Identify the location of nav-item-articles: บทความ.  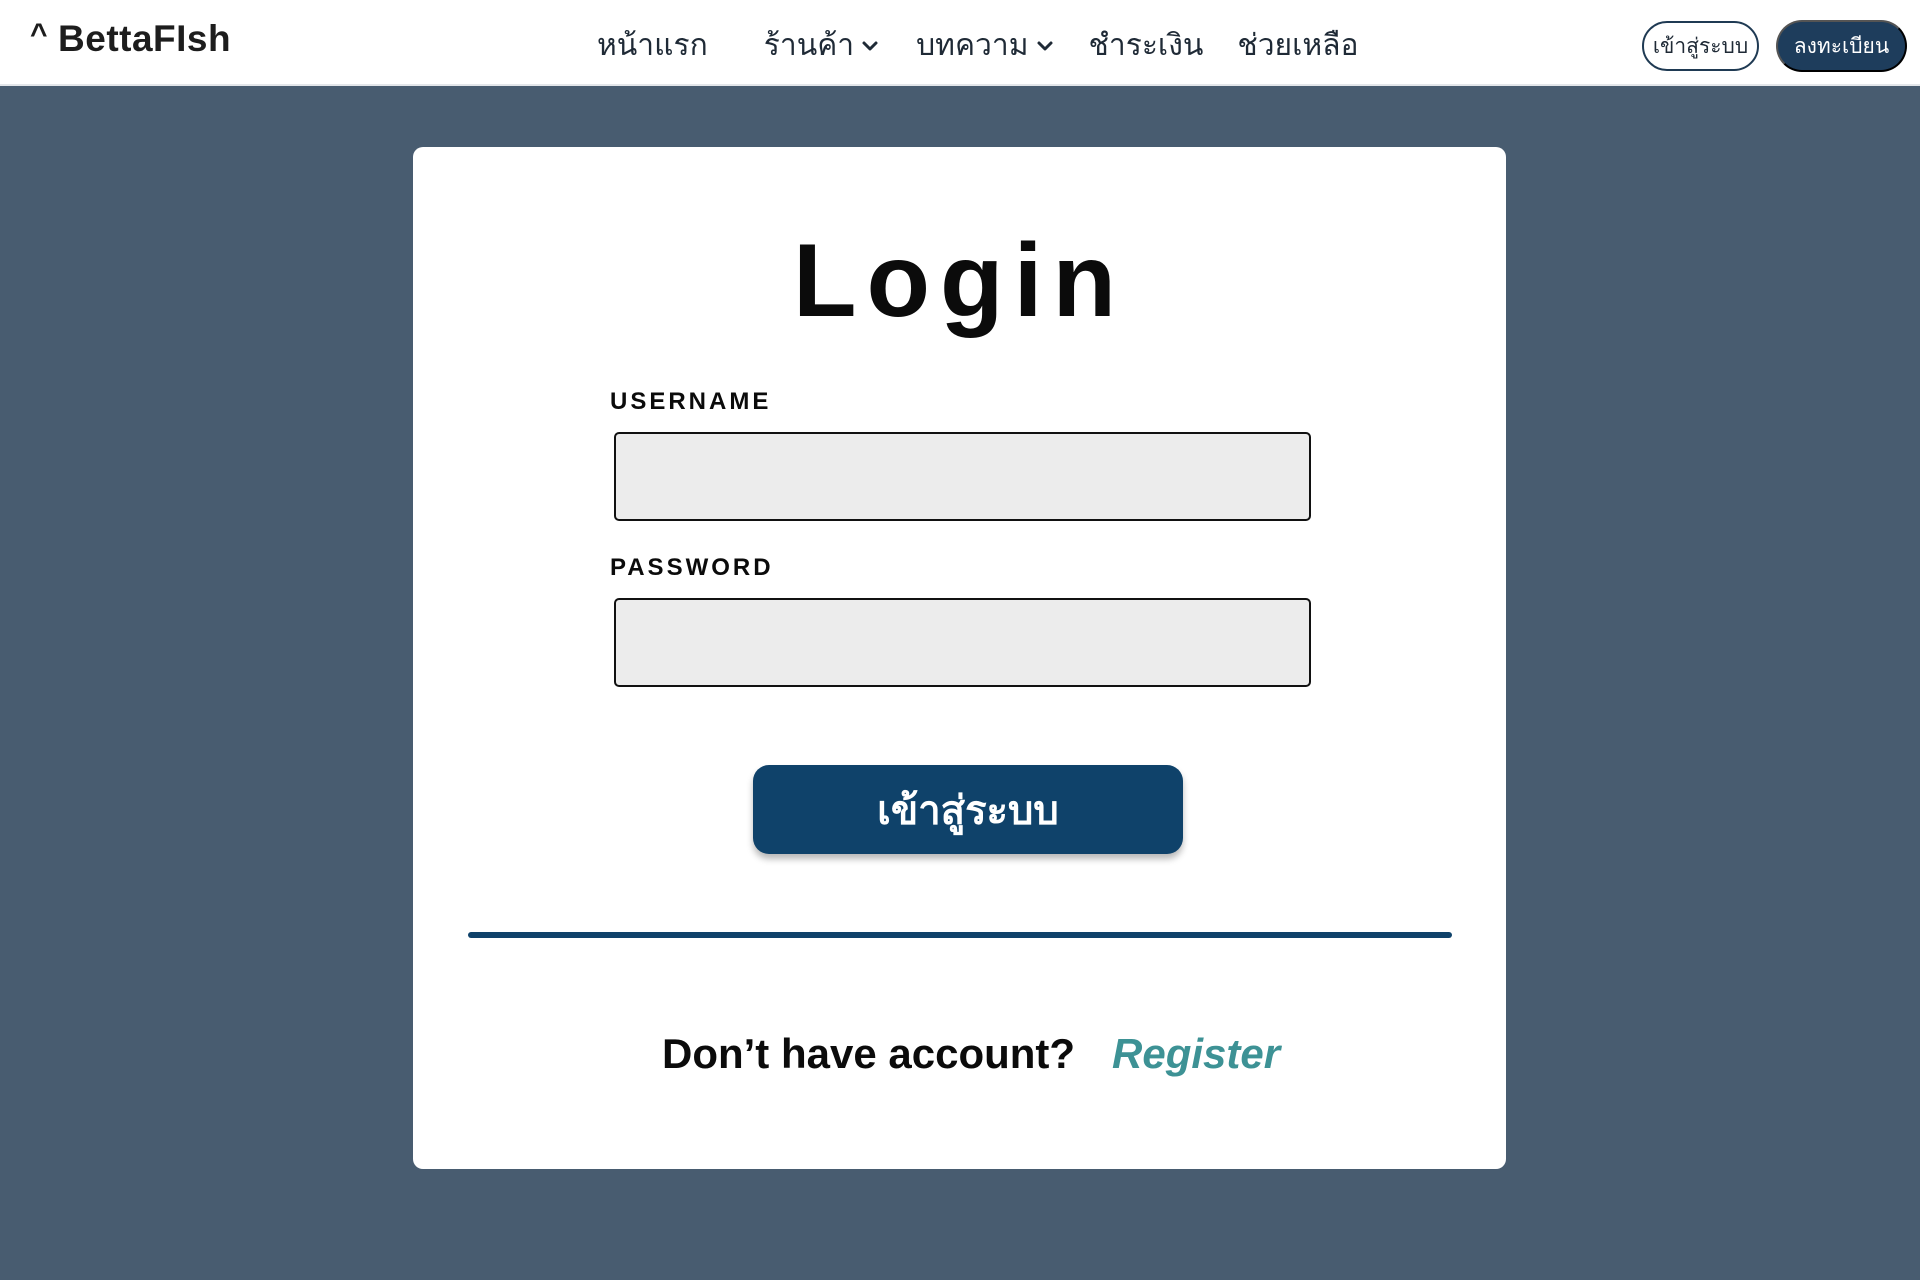
(985, 45).